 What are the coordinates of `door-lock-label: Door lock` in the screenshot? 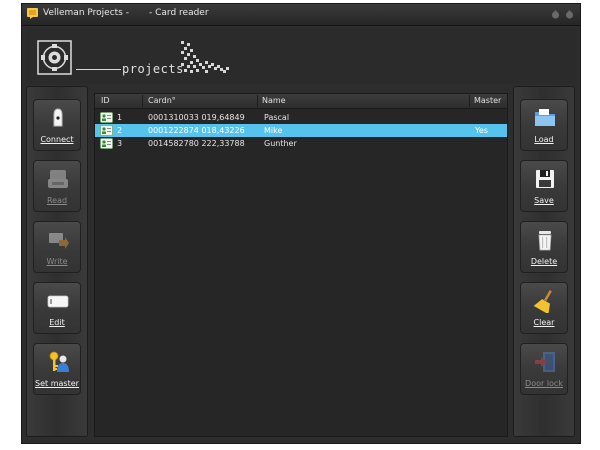 It's located at (544, 383).